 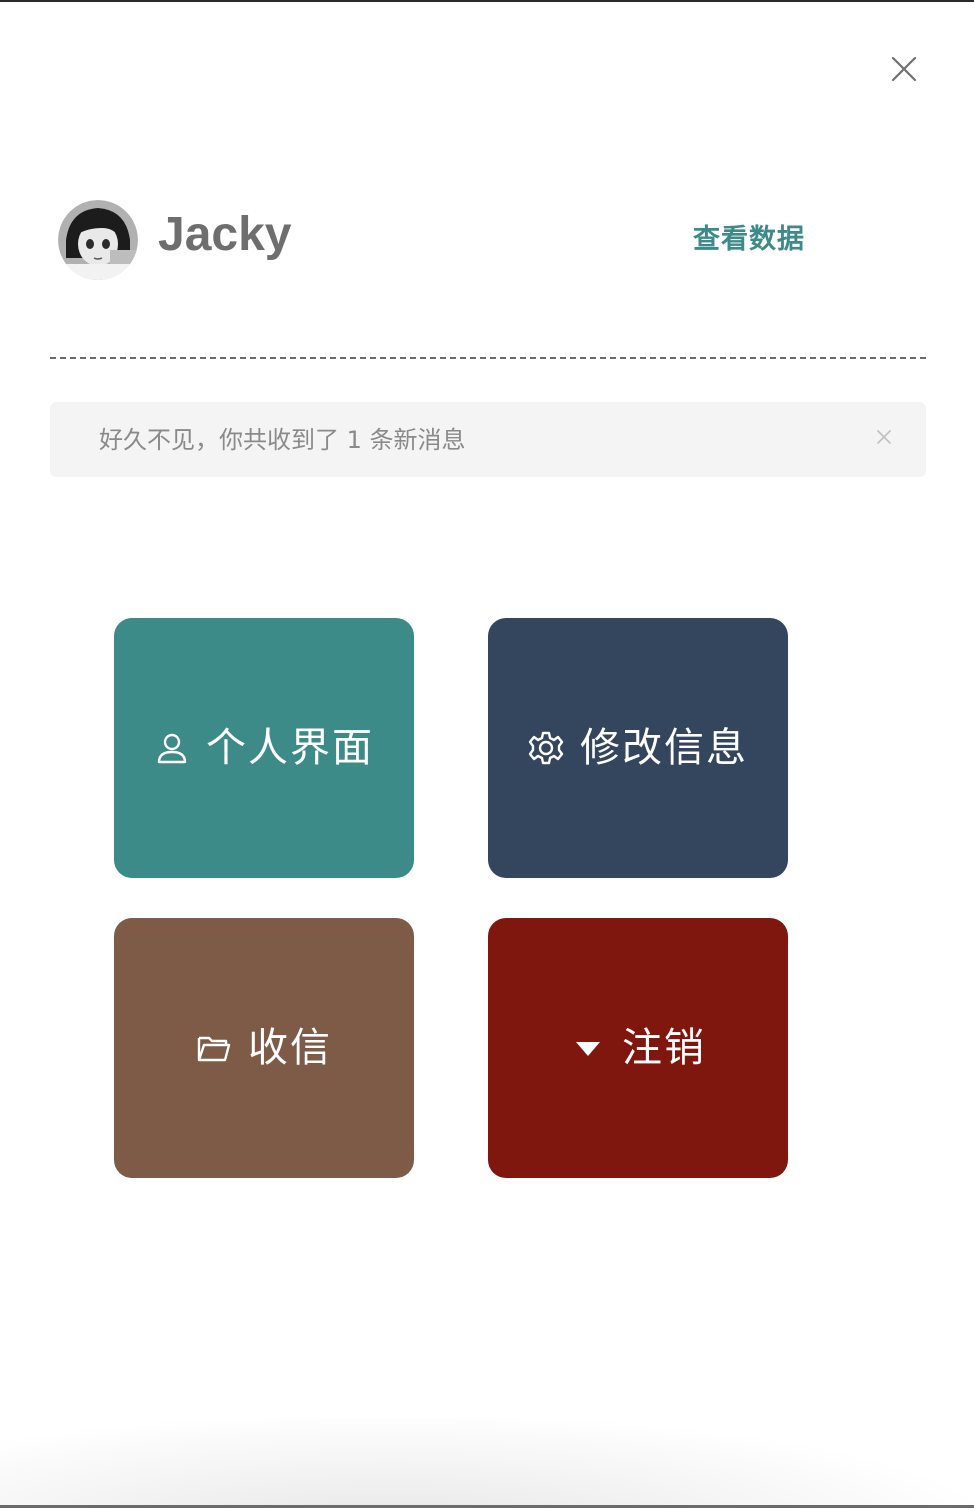 I want to click on edit-info-label: 修改信息, so click(x=664, y=748).